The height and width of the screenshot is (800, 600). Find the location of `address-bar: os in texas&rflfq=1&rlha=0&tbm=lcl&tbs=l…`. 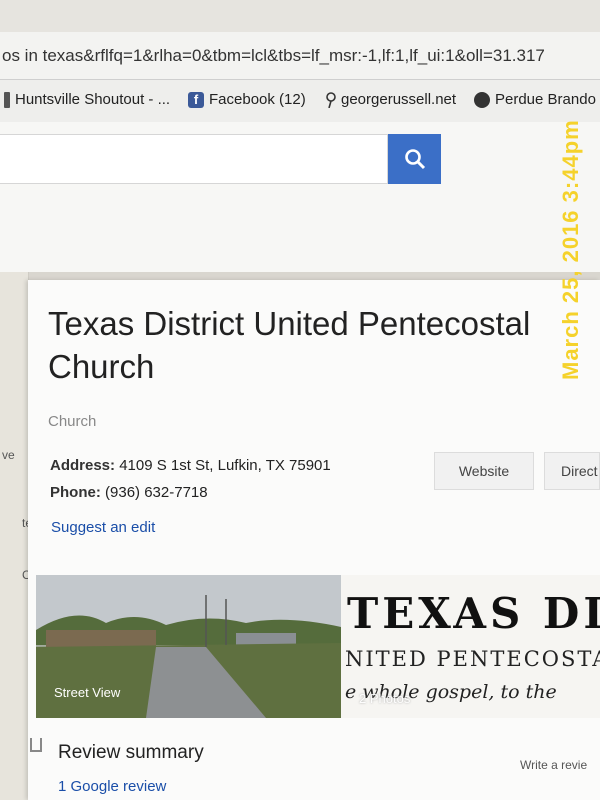

address-bar: os in texas&rflfq=1&rlha=0&tbm=lcl&tbs=l… is located at coordinates (300, 56).